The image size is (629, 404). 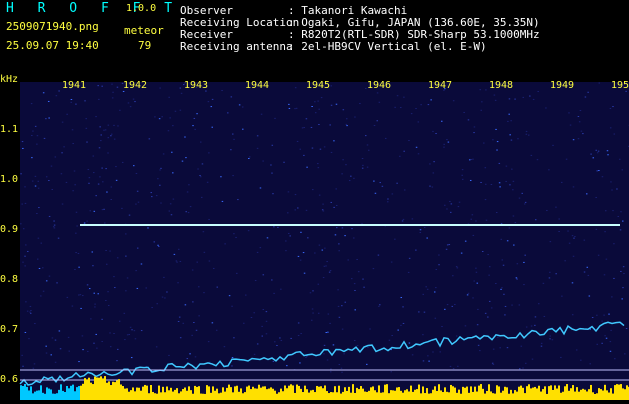 What do you see at coordinates (501, 85) in the screenshot?
I see `x-tick-label: 1948` at bounding box center [501, 85].